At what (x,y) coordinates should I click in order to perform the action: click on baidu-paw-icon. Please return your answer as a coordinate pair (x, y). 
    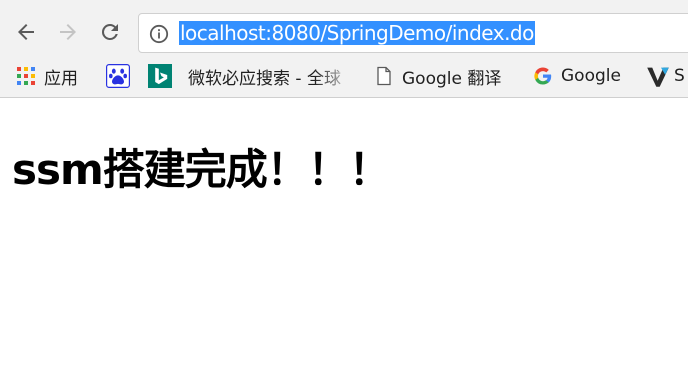
    Looking at the image, I should click on (118, 76).